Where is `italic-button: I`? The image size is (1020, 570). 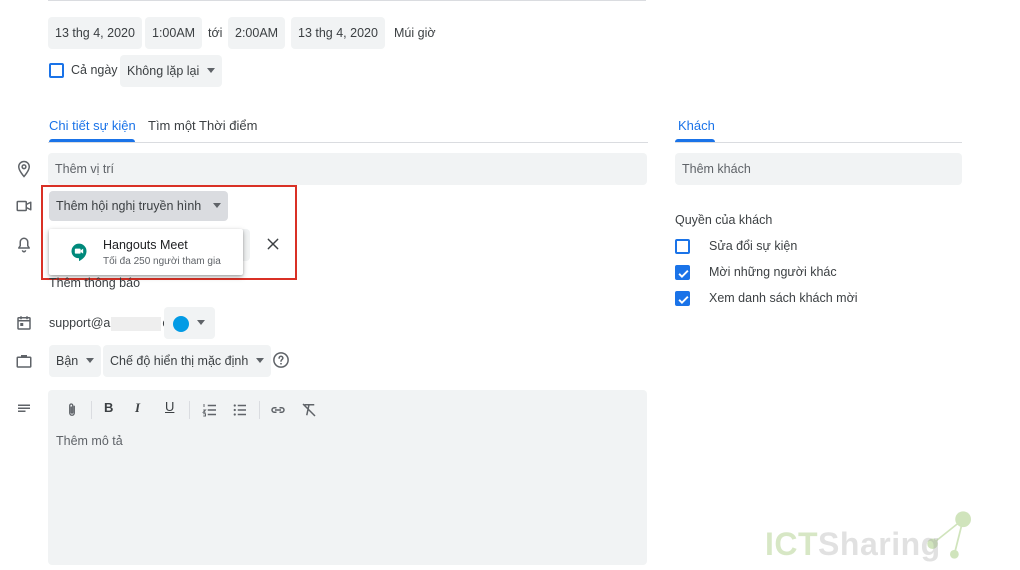 italic-button: I is located at coordinates (137, 408).